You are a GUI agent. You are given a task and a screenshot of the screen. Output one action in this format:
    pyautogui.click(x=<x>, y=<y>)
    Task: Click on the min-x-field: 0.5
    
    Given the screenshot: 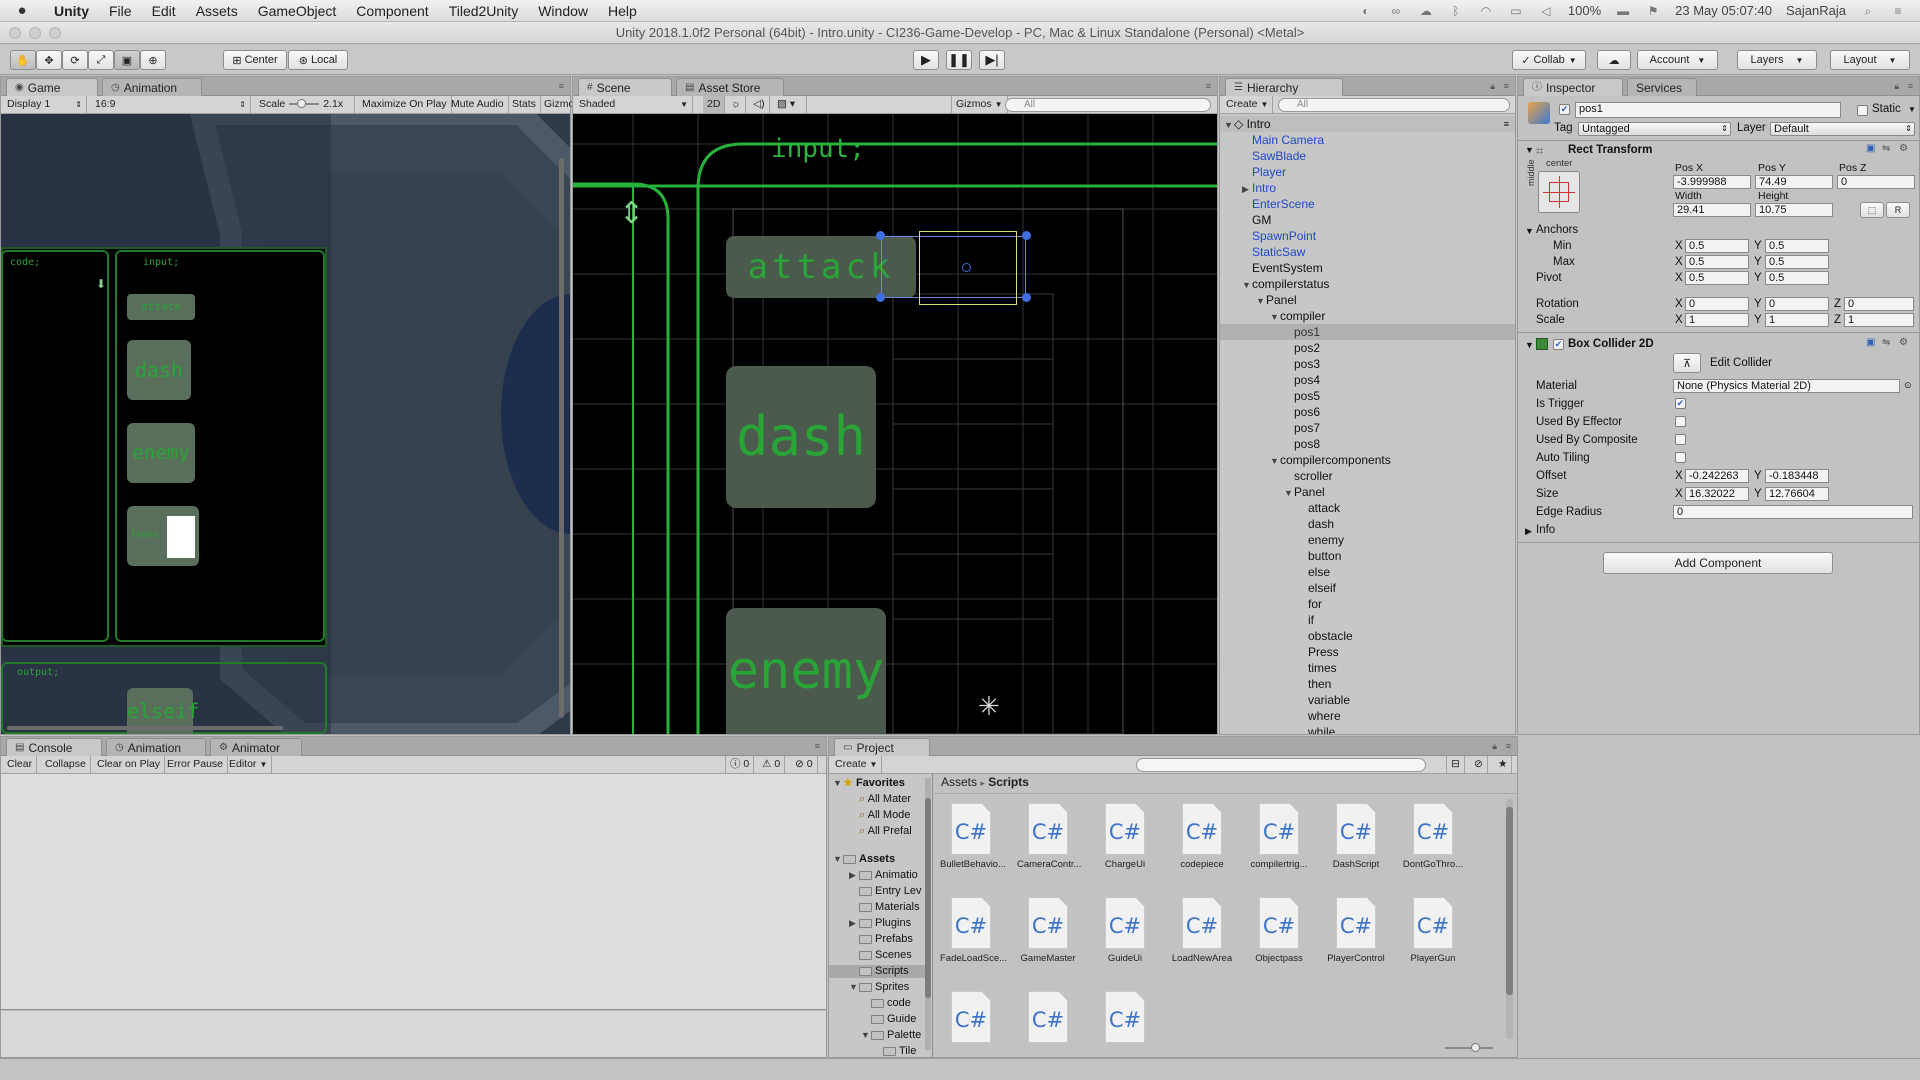 What is the action you would take?
    pyautogui.click(x=1717, y=246)
    